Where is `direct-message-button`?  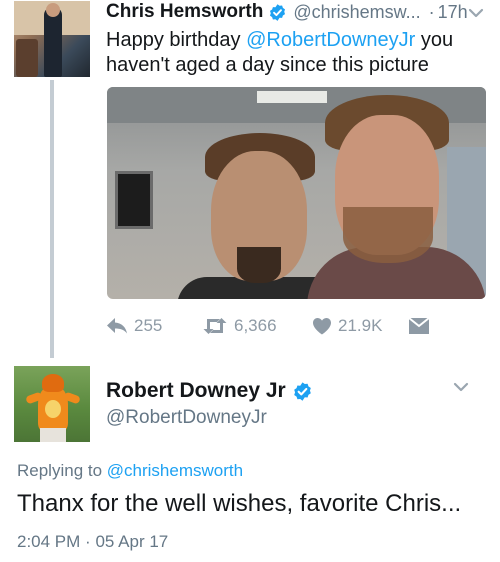 direct-message-button is located at coordinates (419, 326).